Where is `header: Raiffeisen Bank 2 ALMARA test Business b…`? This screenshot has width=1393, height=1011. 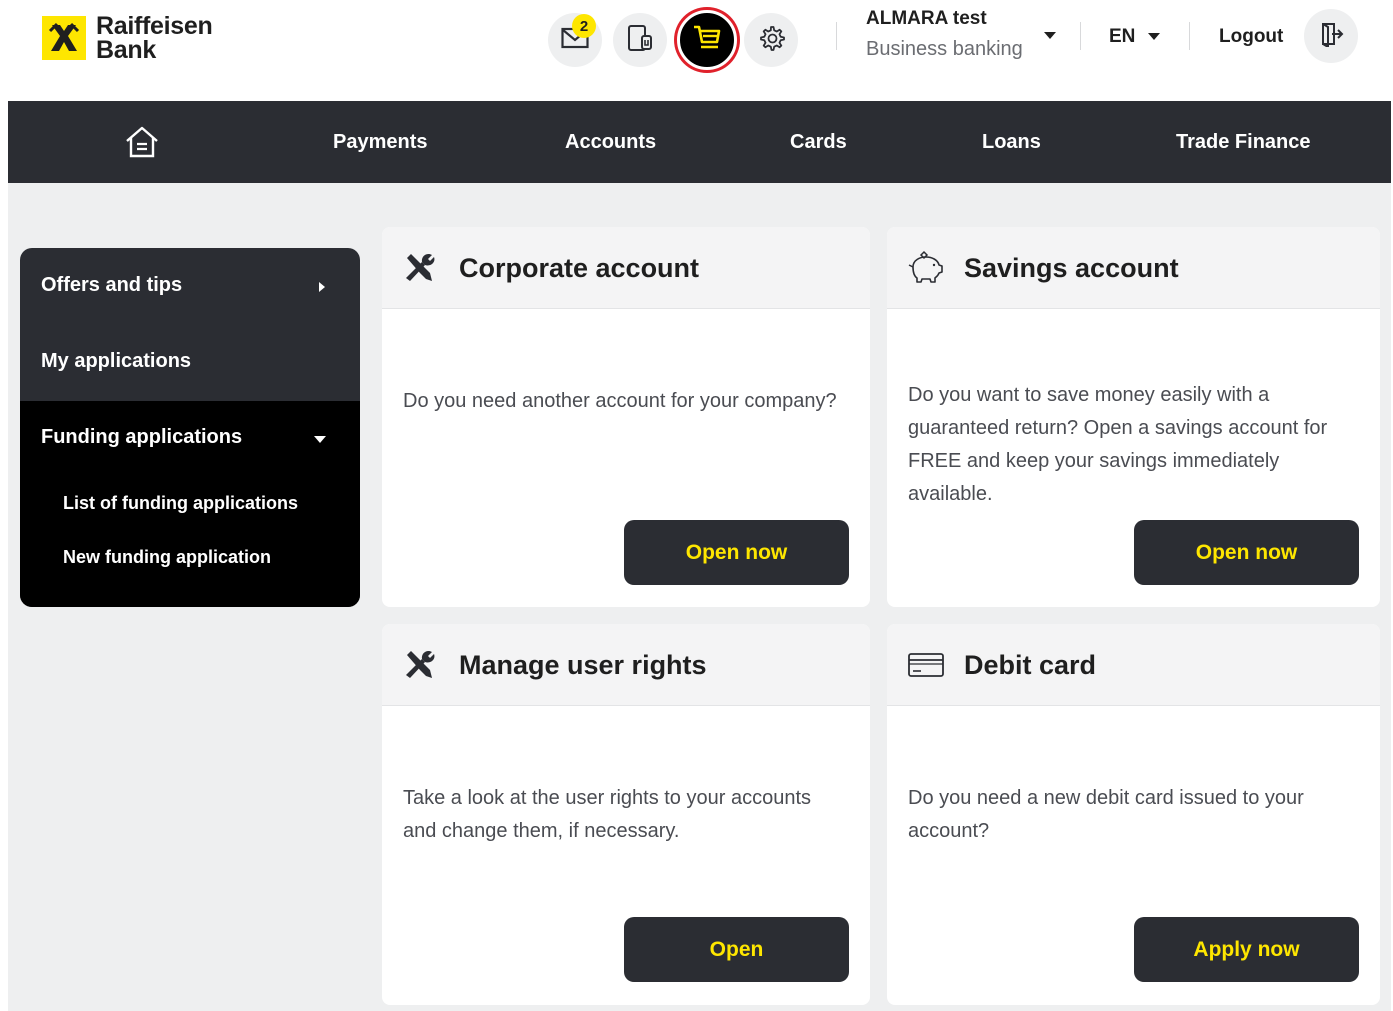
header: Raiffeisen Bank 2 ALMARA test Business b… is located at coordinates (696, 50).